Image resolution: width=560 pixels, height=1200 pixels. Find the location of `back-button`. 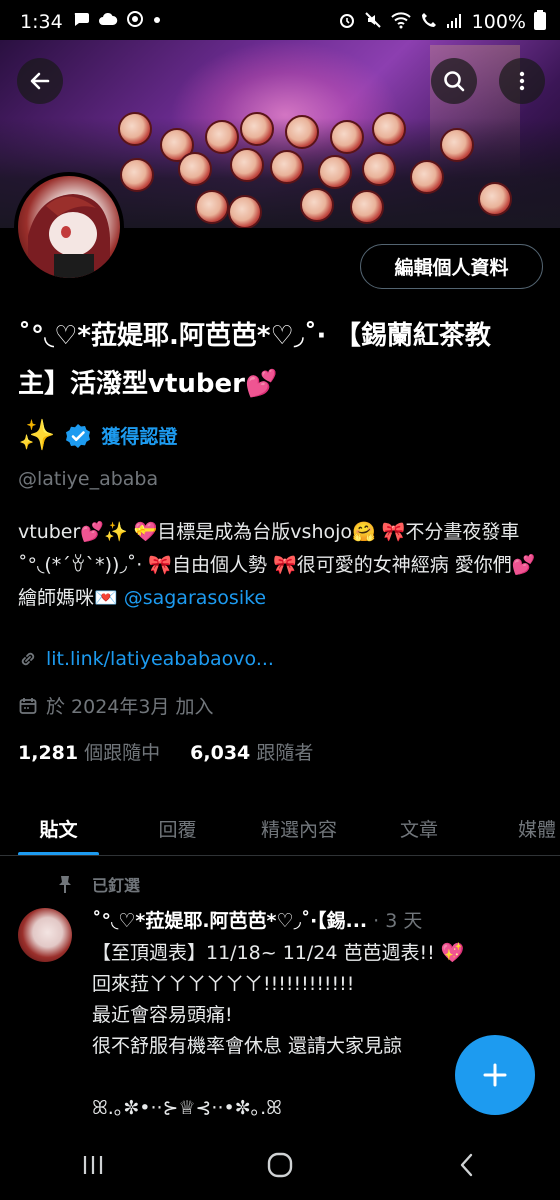

back-button is located at coordinates (40, 81).